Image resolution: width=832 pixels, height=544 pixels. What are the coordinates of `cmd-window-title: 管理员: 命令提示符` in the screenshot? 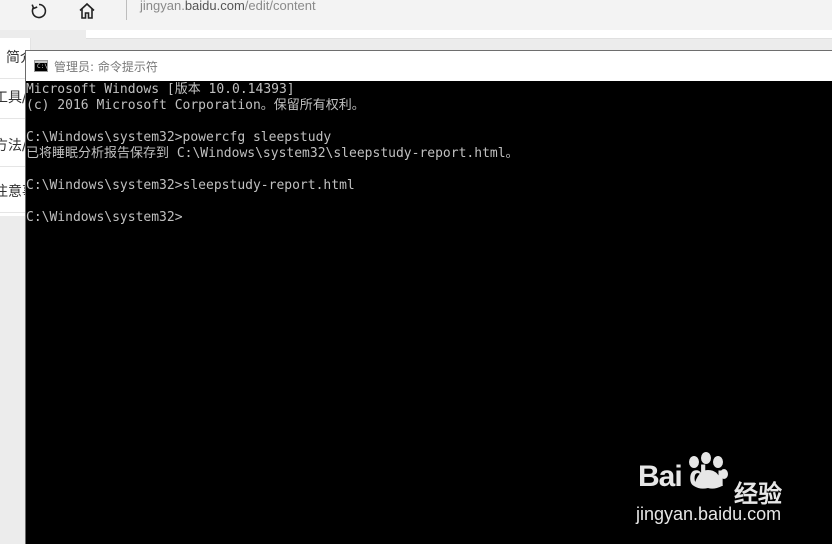 It's located at (106, 67).